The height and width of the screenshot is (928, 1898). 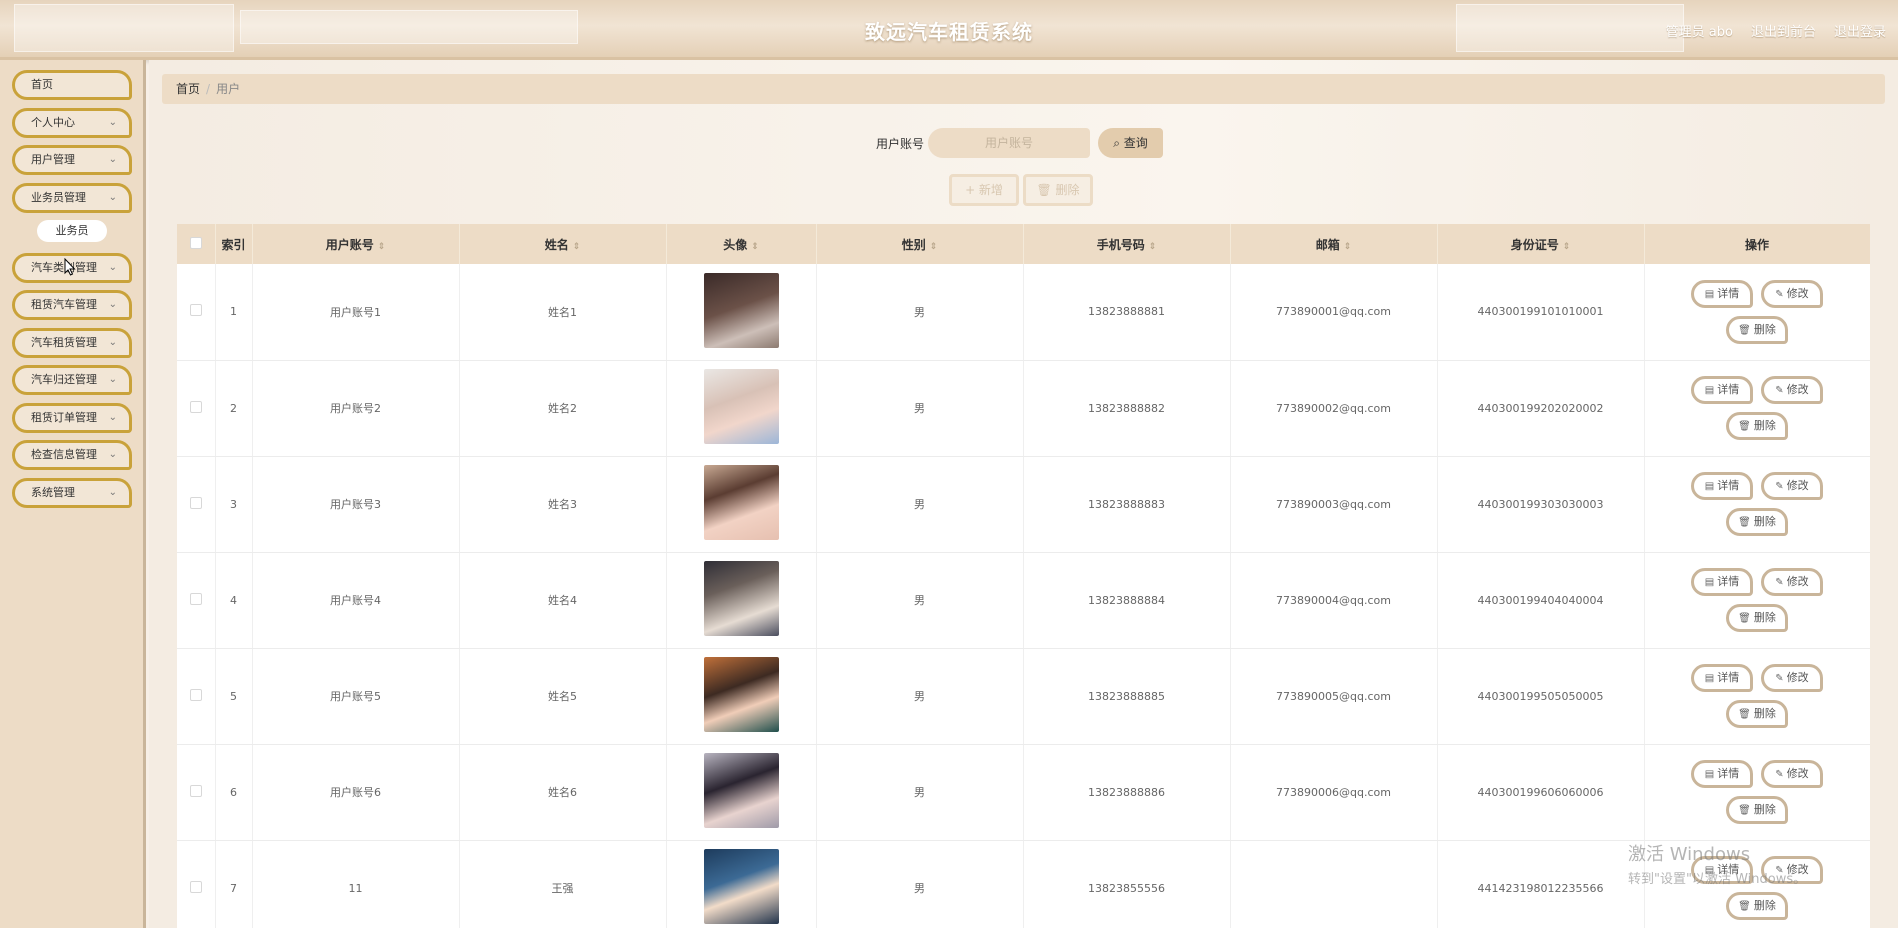 What do you see at coordinates (1127, 408) in the screenshot?
I see `cell-phone: 13823888882` at bounding box center [1127, 408].